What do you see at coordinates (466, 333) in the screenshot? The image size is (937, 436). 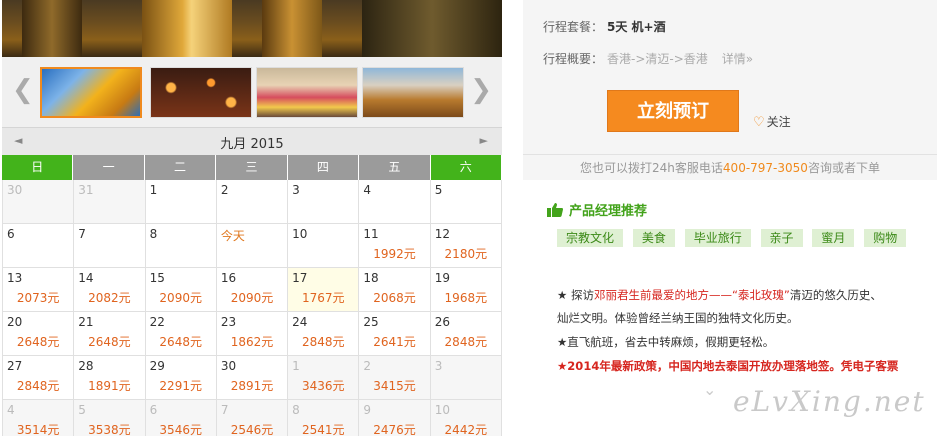 I see `calendar-day-cell: 26 2848元` at bounding box center [466, 333].